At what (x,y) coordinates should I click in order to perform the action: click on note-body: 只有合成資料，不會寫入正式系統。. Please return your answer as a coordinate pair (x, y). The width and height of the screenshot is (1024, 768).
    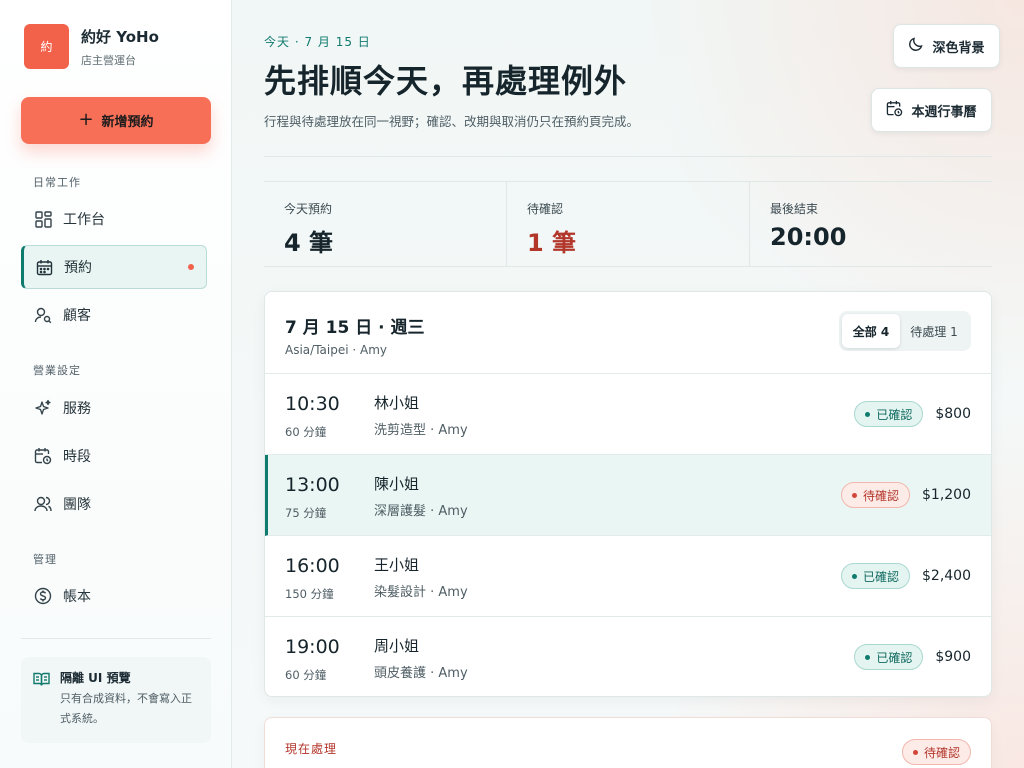
    Looking at the image, I should click on (126, 708).